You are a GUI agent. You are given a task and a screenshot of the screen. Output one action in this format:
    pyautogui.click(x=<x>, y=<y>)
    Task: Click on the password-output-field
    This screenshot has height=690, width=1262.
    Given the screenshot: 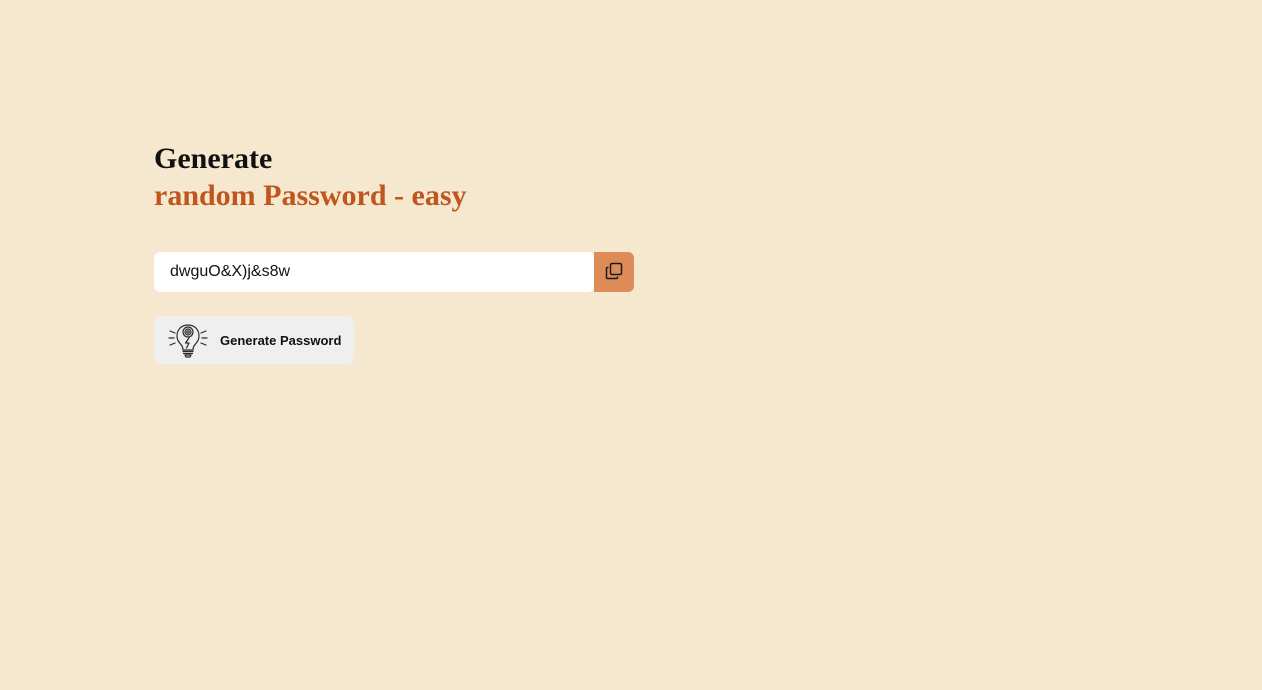 What is the action you would take?
    pyautogui.click(x=374, y=272)
    